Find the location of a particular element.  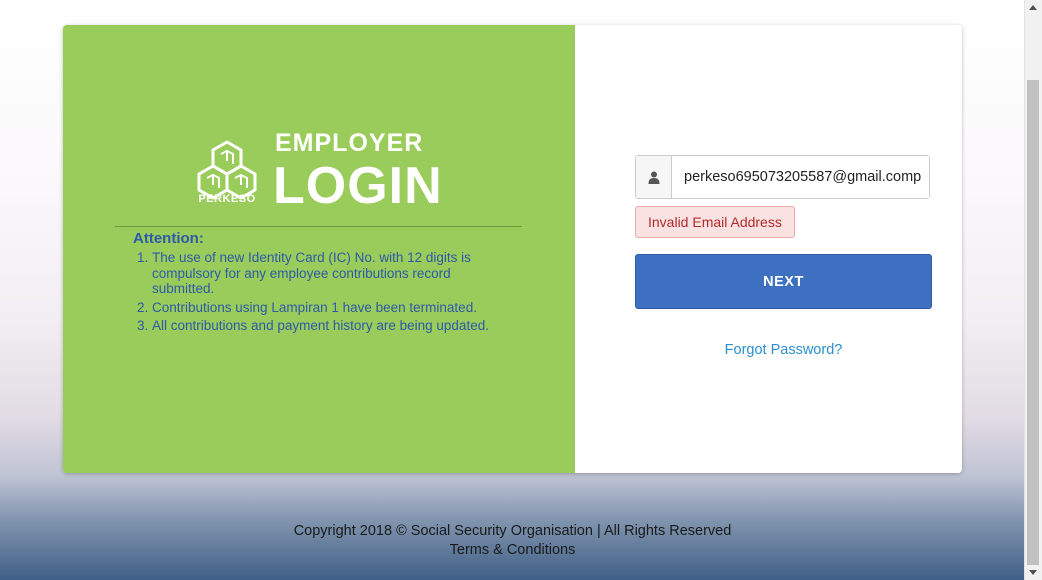

title-login: LOGIN is located at coordinates (358, 186).